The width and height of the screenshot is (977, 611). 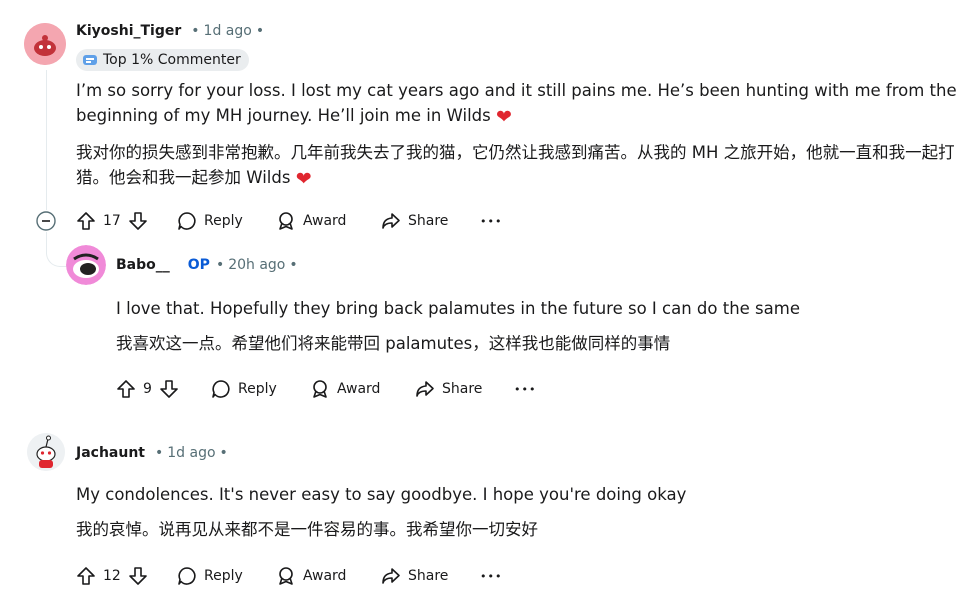 I want to click on comment-header: Jachaunt • 1d ago •, so click(x=152, y=453).